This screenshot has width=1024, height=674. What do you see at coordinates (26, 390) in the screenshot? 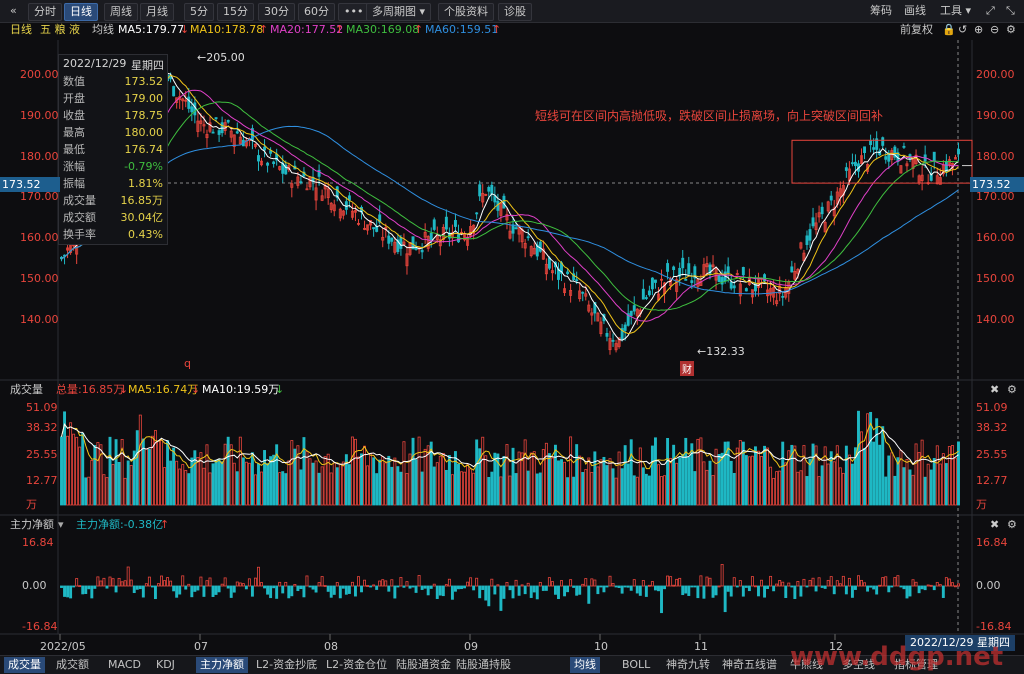
I see `volume-title: 成交量` at bounding box center [26, 390].